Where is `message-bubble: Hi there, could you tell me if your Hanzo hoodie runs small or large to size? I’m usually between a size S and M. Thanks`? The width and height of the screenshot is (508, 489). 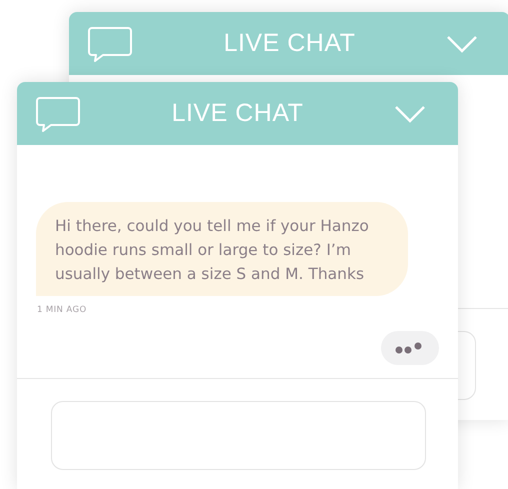 message-bubble: Hi there, could you tell me if your Hanzo hoodie runs small or large to size? I’m usually between a size S and M. Thanks is located at coordinates (222, 249).